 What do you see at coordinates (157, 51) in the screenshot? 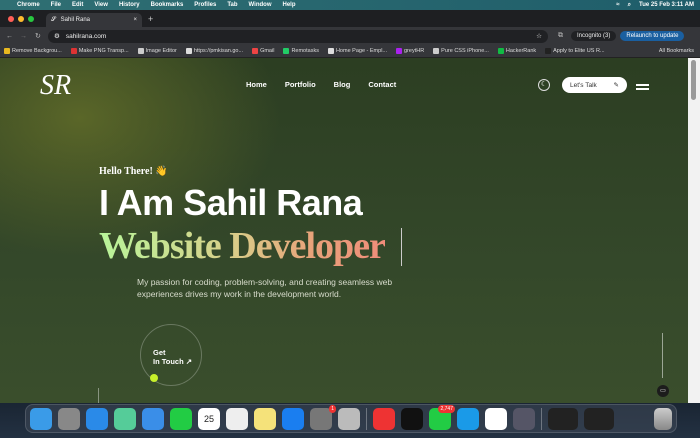
I see `bookmark-item: Image Editor` at bounding box center [157, 51].